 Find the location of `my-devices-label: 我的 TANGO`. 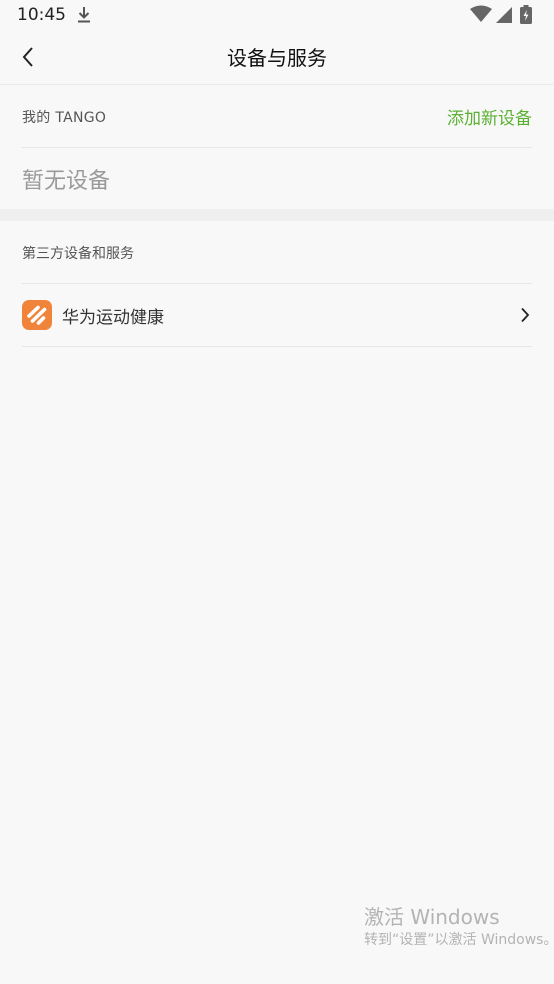

my-devices-label: 我的 TANGO is located at coordinates (64, 118).